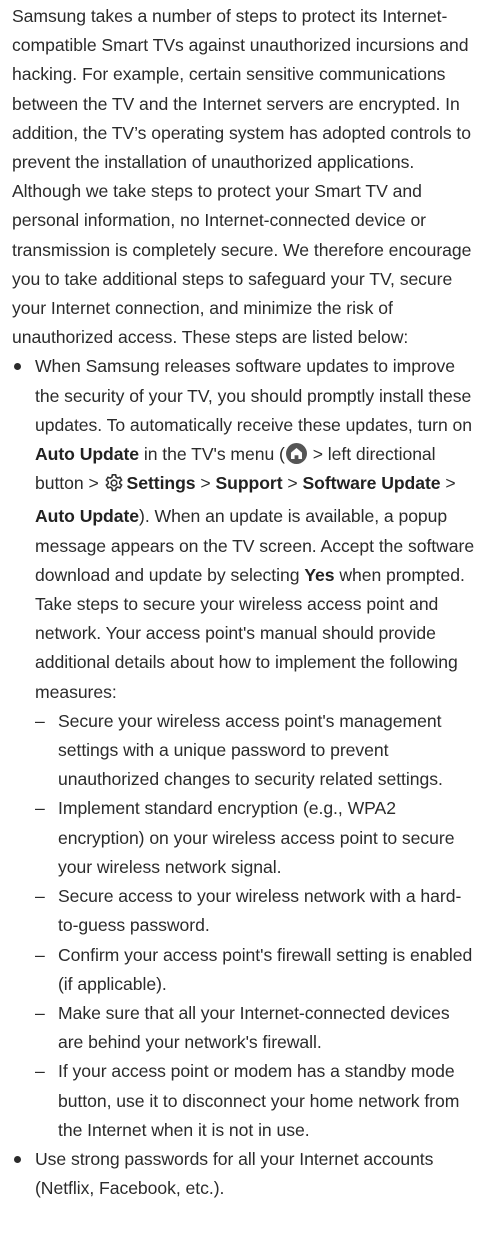  What do you see at coordinates (292, 483) in the screenshot?
I see `update-text-5: >` at bounding box center [292, 483].